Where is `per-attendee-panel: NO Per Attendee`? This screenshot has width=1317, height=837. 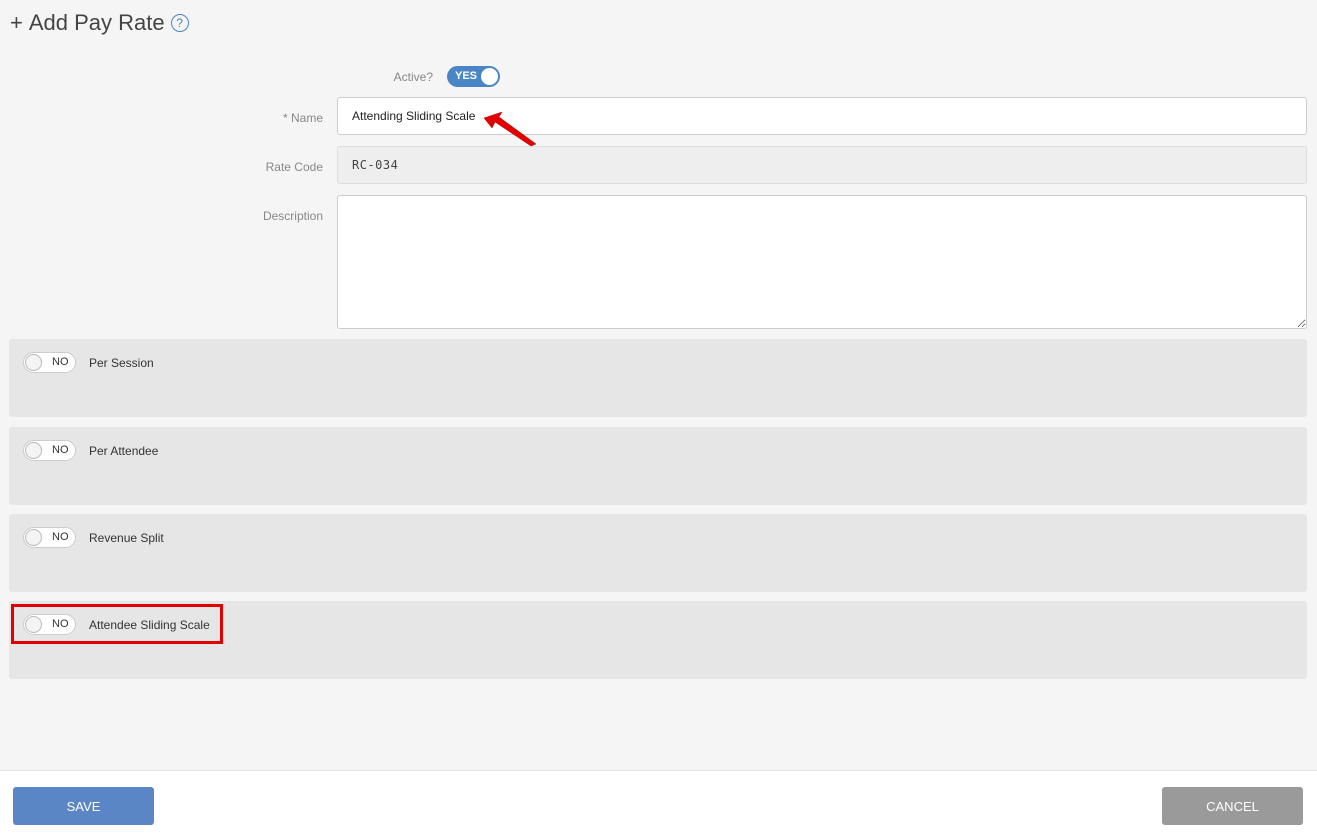 per-attendee-panel: NO Per Attendee is located at coordinates (658, 466).